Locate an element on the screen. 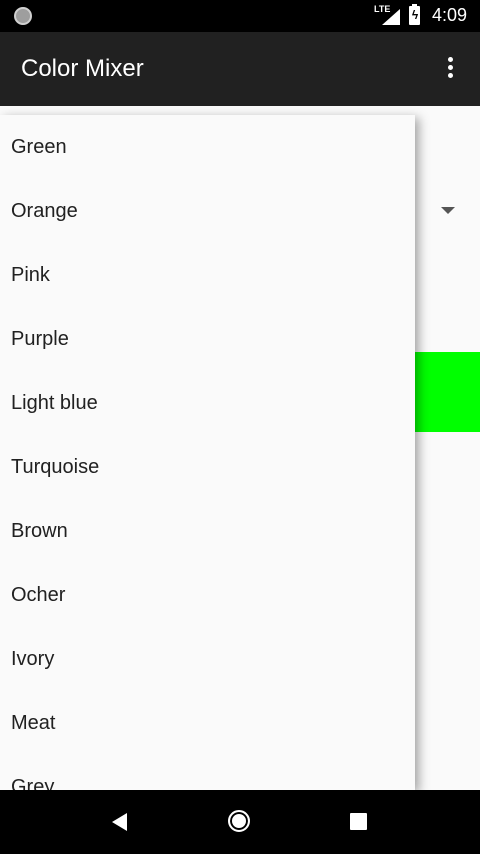 Image resolution: width=480 pixels, height=854 pixels. dropdown-item-label: Meat is located at coordinates (33, 722).